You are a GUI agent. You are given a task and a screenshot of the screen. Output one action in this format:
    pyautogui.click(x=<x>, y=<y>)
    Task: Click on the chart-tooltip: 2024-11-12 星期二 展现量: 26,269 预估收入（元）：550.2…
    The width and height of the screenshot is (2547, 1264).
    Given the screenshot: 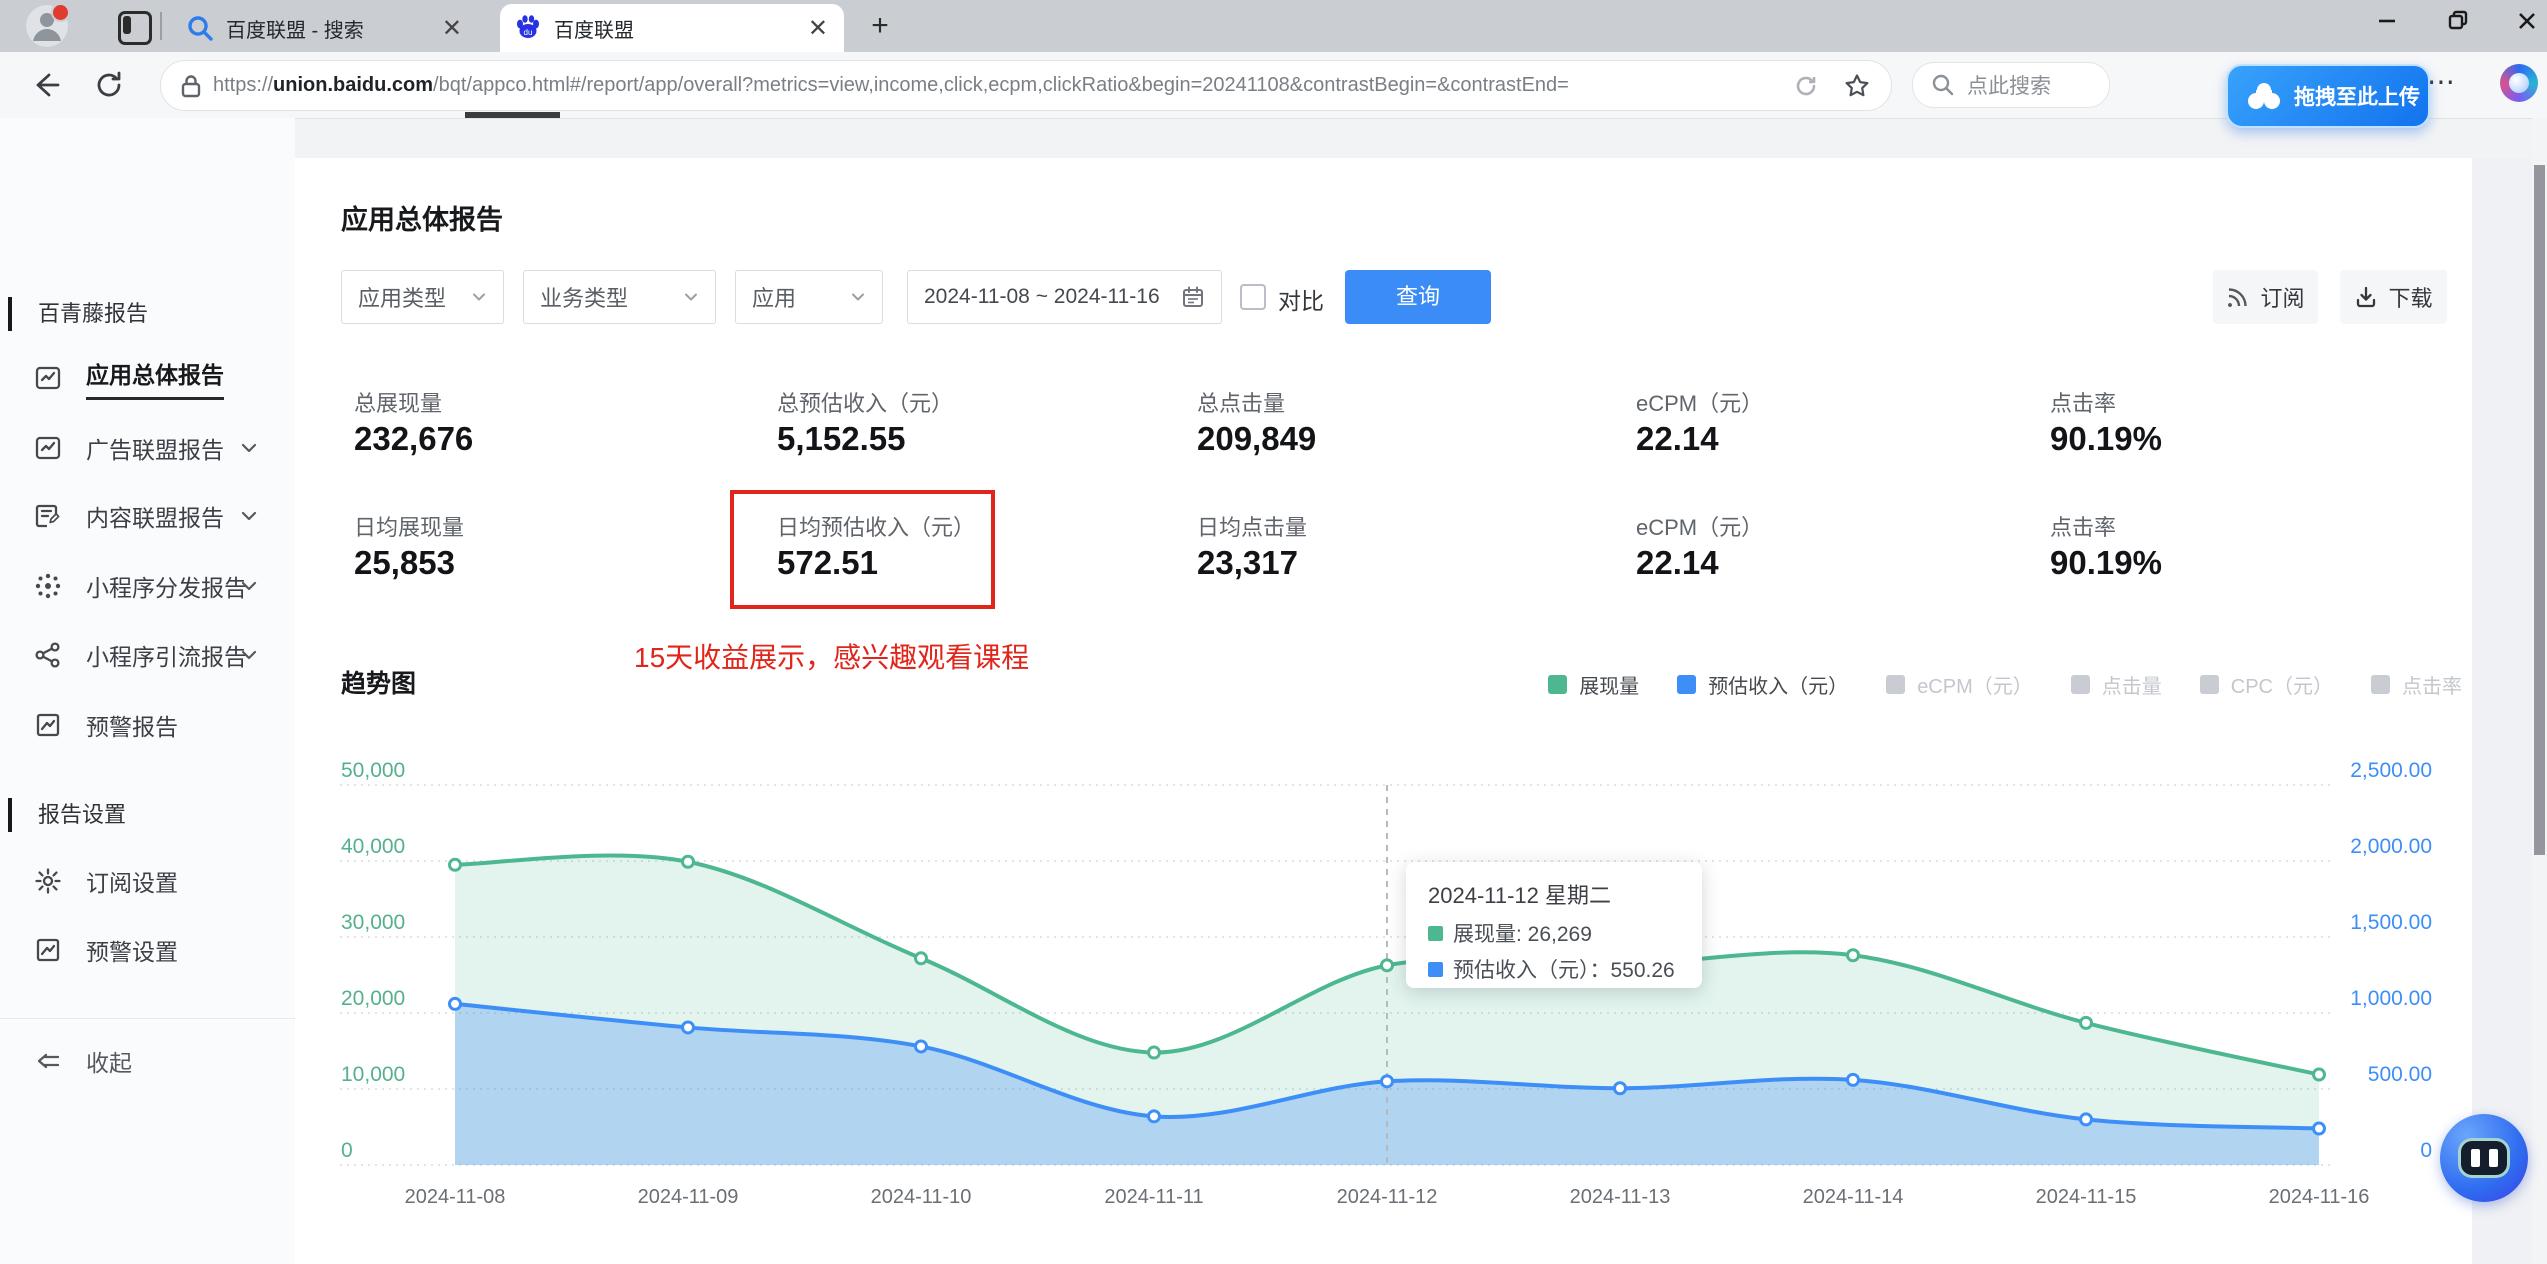 What is the action you would take?
    pyautogui.click(x=1554, y=925)
    